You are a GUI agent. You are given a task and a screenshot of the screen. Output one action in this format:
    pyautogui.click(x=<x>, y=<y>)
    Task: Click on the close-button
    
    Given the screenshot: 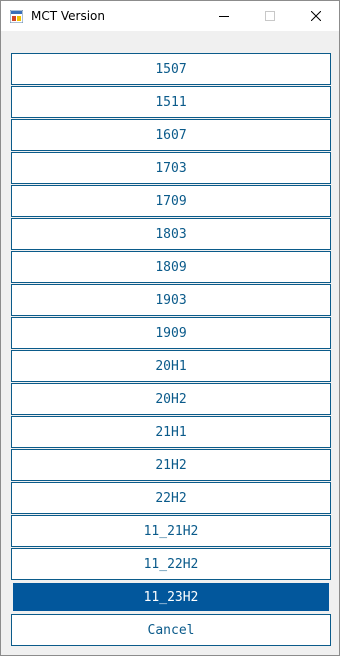 What is the action you would take?
    pyautogui.click(x=316, y=16)
    